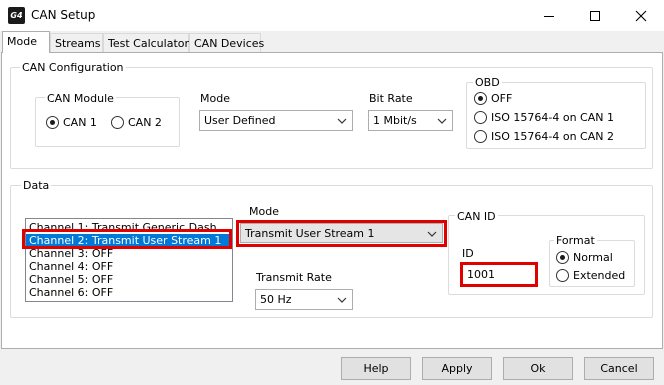 The height and width of the screenshot is (385, 664). Describe the element at coordinates (76, 42) in the screenshot. I see `tab-streams: Streams` at that location.